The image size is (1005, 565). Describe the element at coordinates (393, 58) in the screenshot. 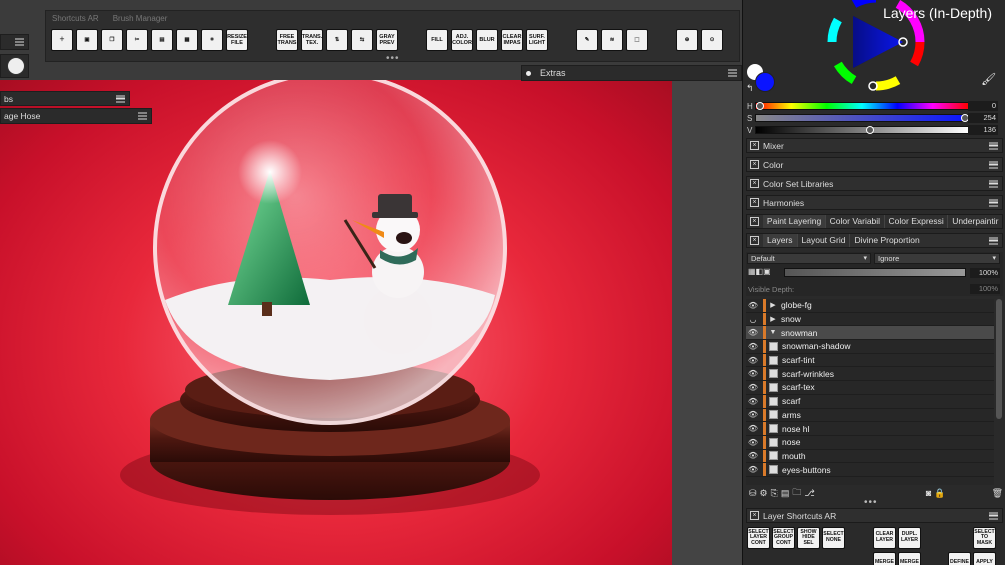

I see `toolbar-grip: •••` at that location.